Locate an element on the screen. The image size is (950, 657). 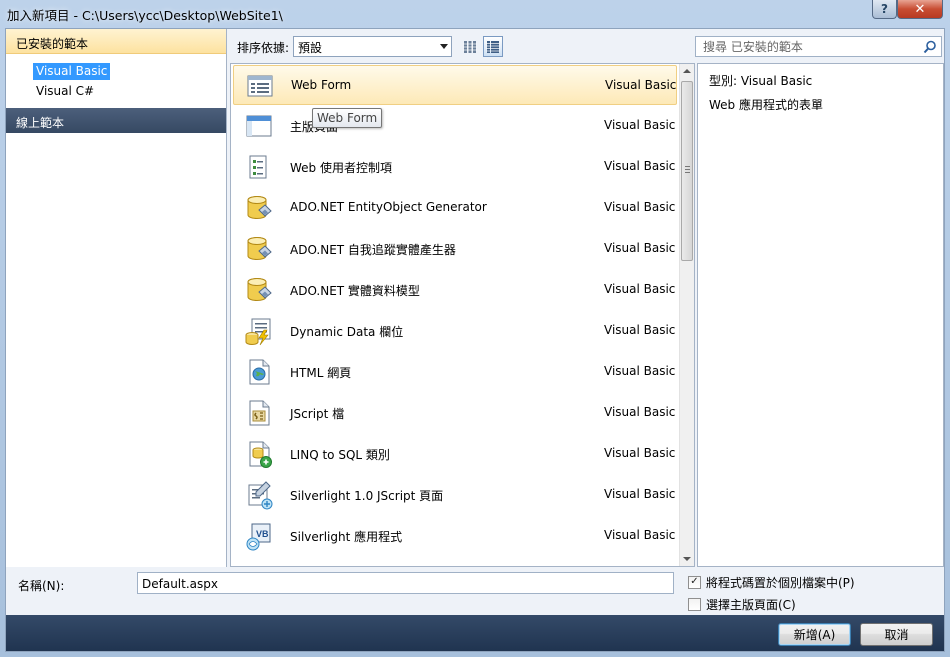
separate-code-checkbox: ✓ is located at coordinates (694, 582).